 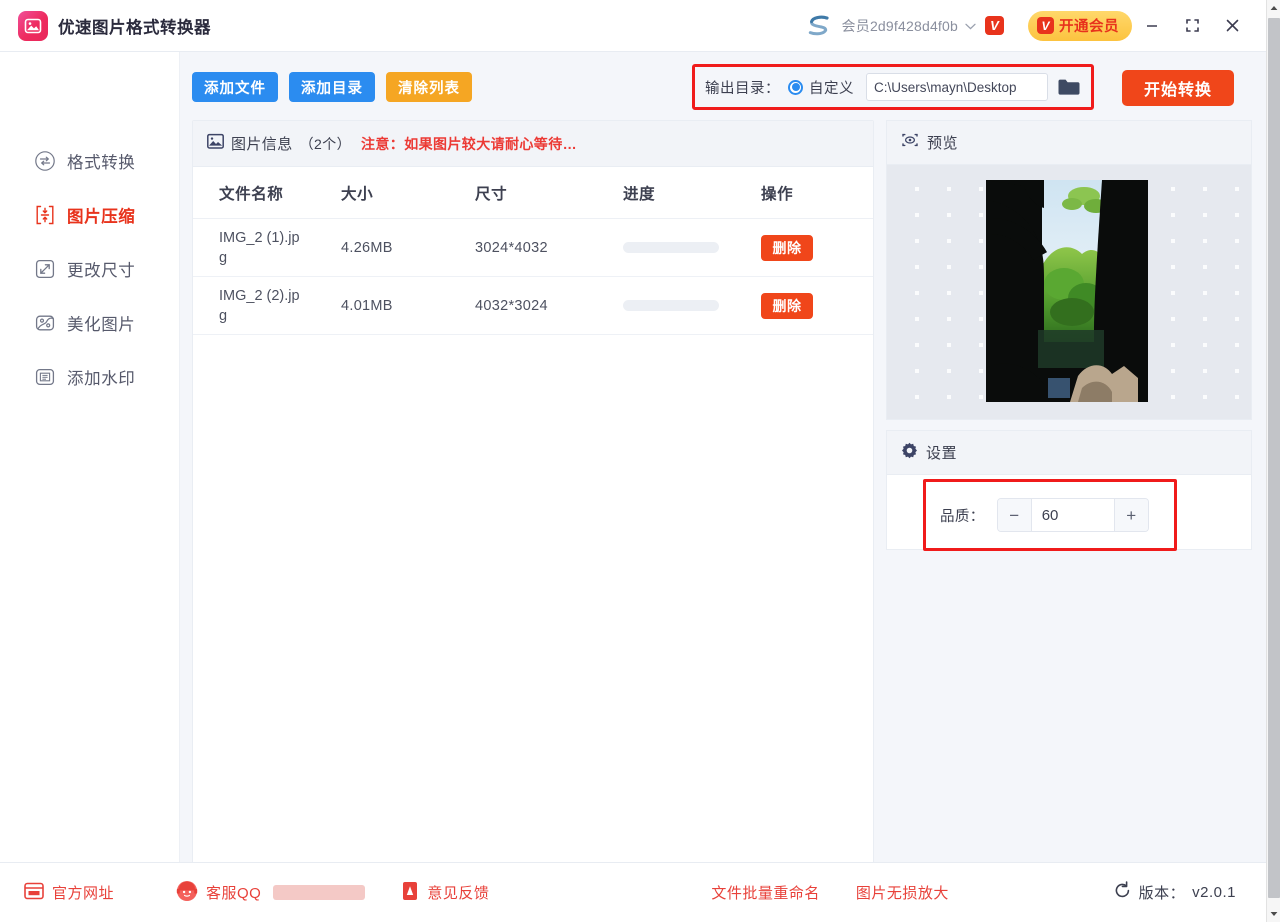 What do you see at coordinates (1152, 26) in the screenshot?
I see `minimize-icon` at bounding box center [1152, 26].